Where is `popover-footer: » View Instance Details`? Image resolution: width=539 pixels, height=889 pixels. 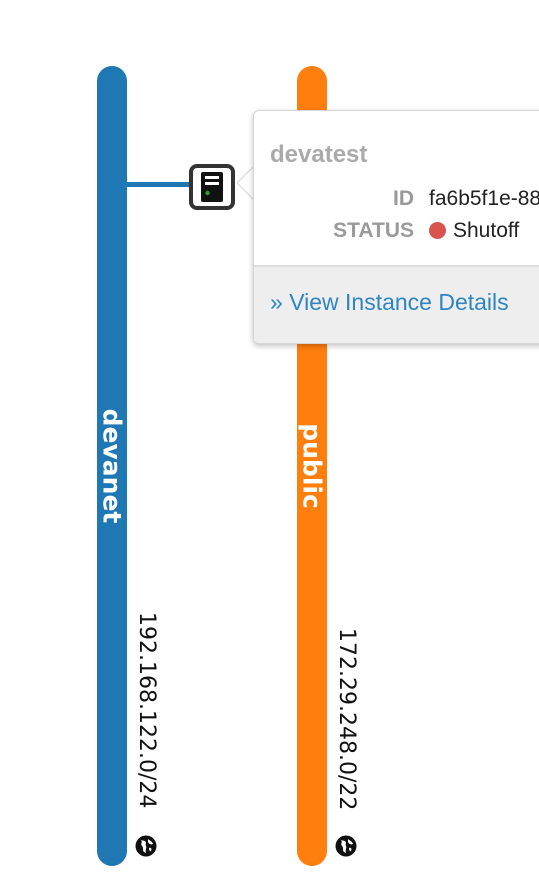
popover-footer: » View Instance Details is located at coordinates (396, 304).